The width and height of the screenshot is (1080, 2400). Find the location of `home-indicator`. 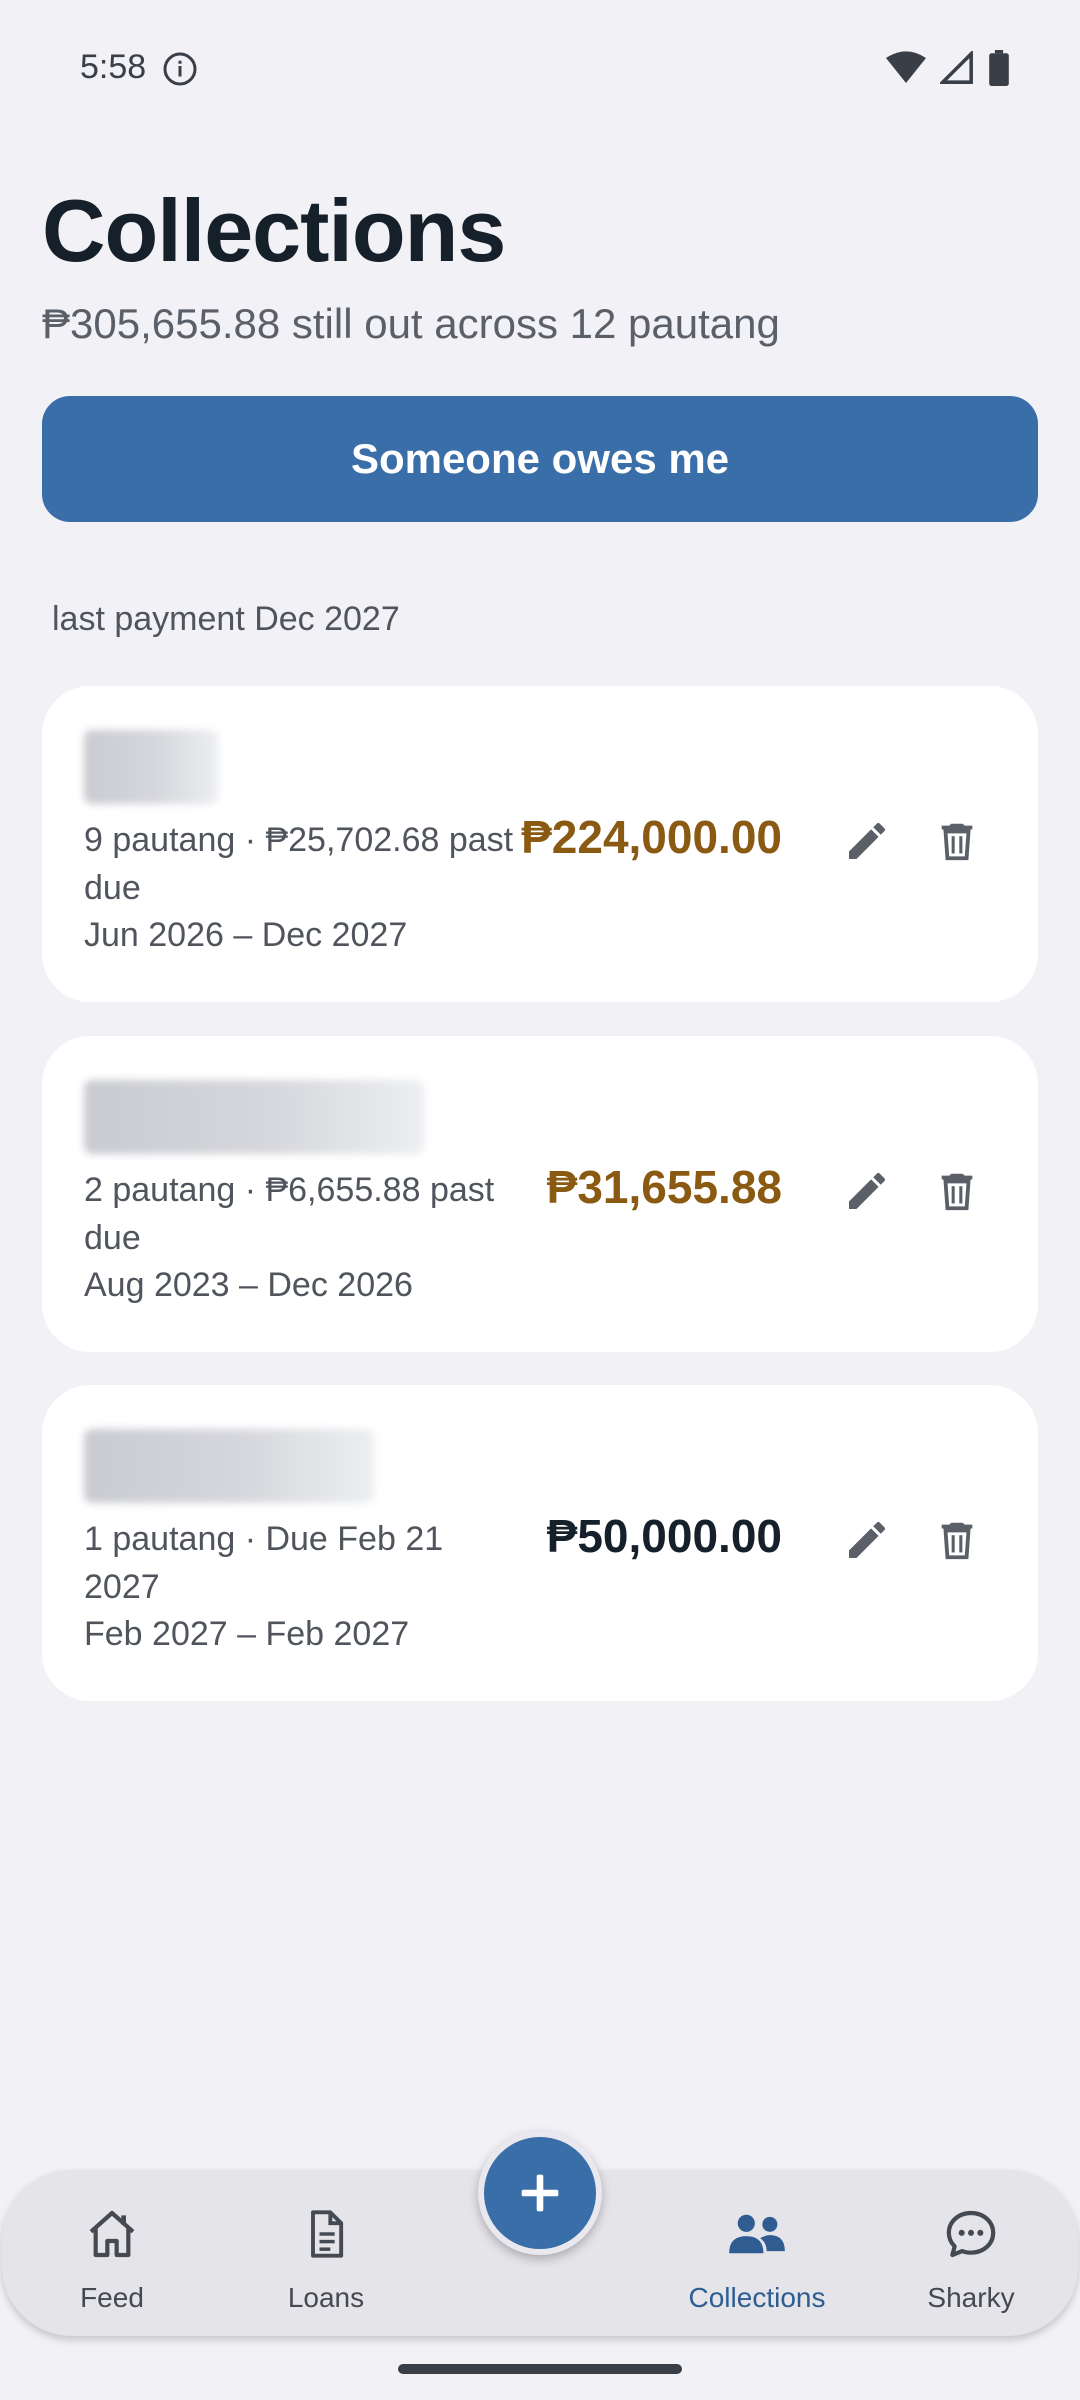

home-indicator is located at coordinates (540, 2369).